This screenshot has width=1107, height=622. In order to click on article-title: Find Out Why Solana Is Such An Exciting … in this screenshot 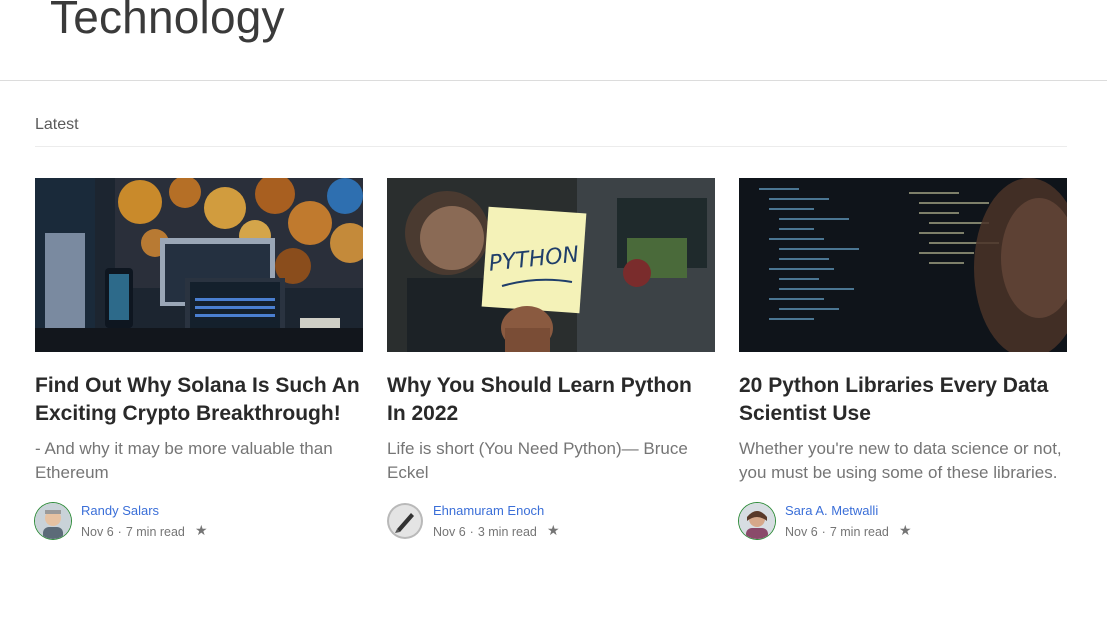, I will do `click(199, 400)`.